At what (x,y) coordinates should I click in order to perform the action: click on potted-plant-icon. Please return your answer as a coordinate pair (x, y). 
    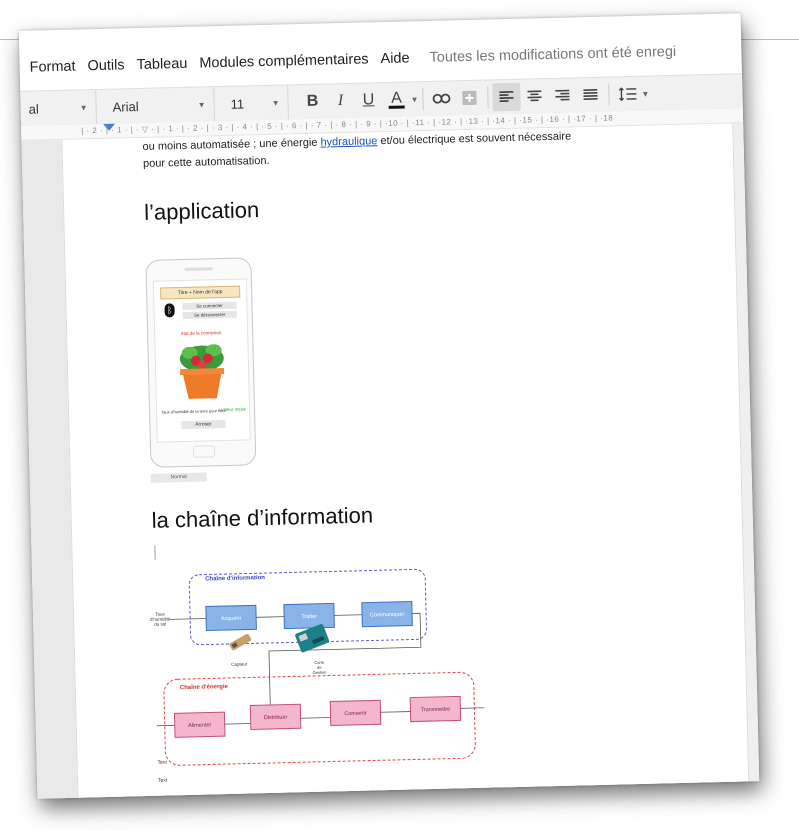
    Looking at the image, I should click on (202, 371).